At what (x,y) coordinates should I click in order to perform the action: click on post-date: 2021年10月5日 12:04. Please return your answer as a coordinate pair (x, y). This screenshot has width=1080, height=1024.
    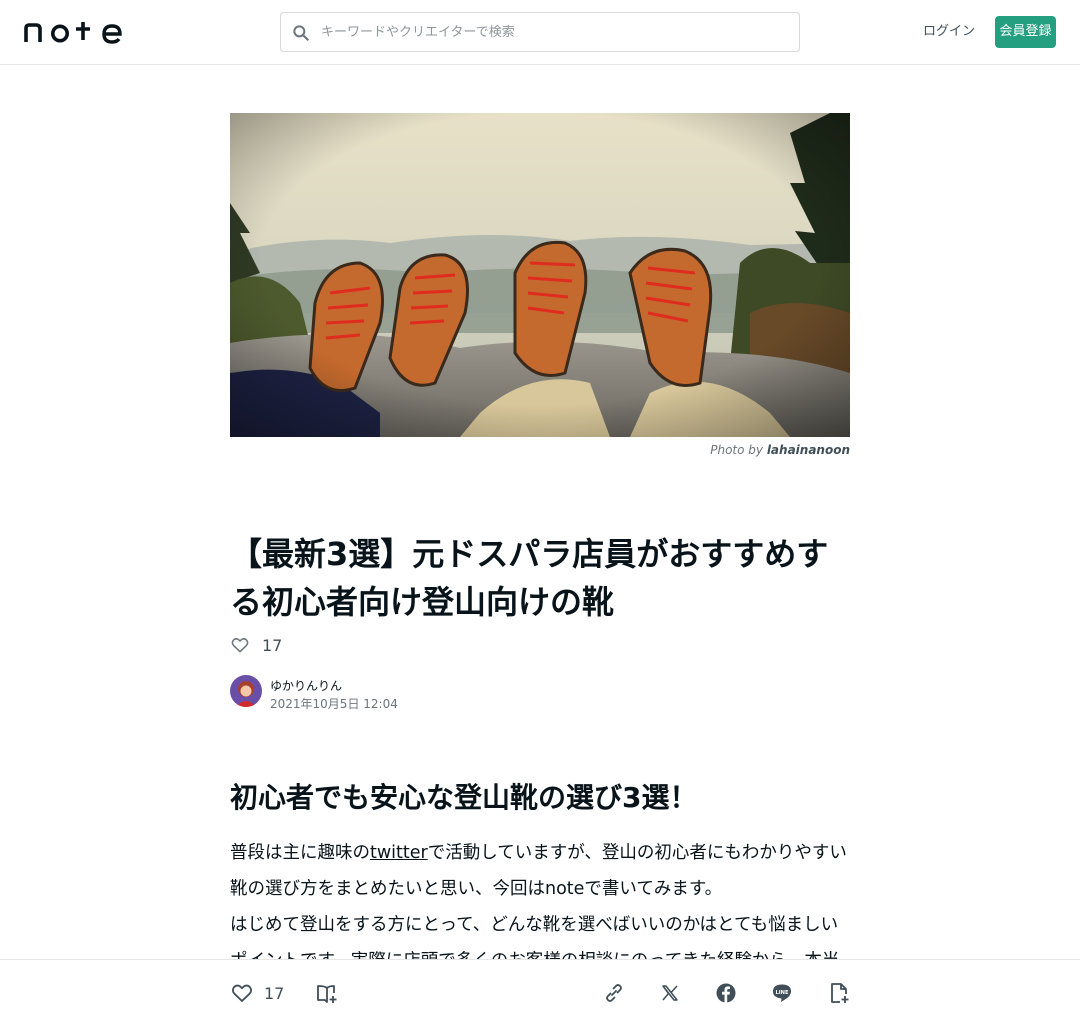
    Looking at the image, I should click on (334, 704).